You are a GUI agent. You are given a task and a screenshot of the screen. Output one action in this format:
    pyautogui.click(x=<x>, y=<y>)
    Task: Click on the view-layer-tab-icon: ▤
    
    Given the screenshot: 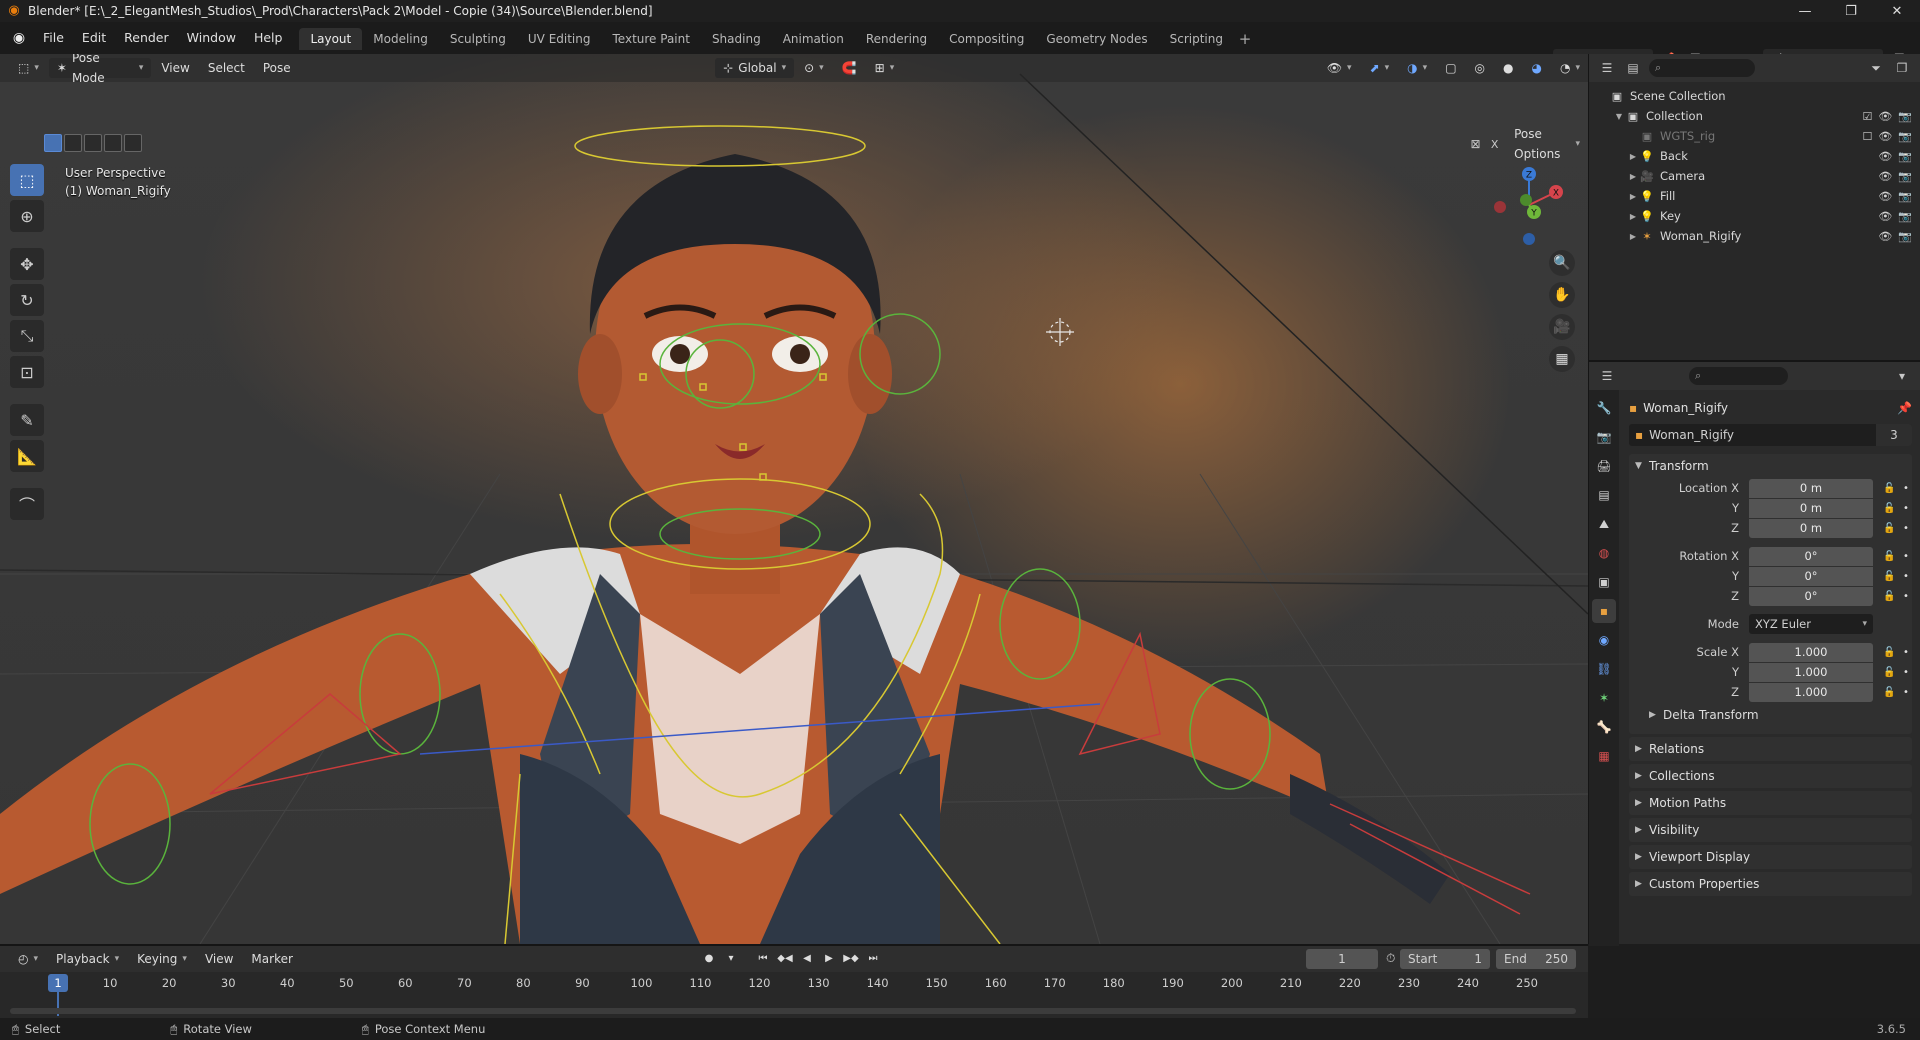 What is the action you would take?
    pyautogui.click(x=1604, y=495)
    